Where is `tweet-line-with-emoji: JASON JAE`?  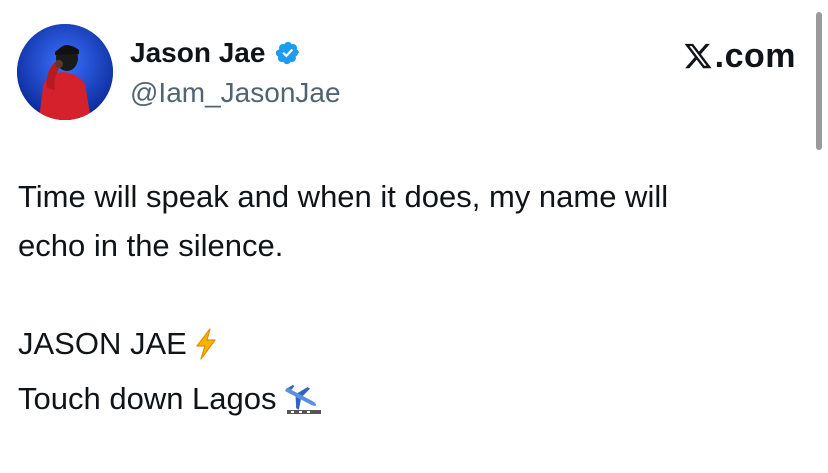 tweet-line-with-emoji: JASON JAE is located at coordinates (408, 346).